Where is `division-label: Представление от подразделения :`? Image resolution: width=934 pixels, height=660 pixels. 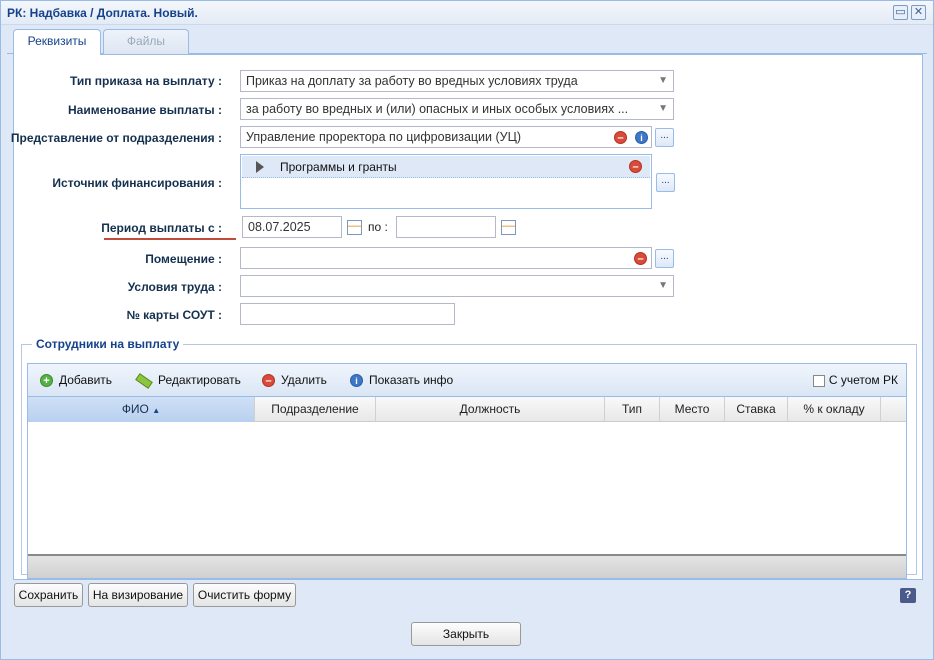
division-label: Представление от подразделения : is located at coordinates (116, 138).